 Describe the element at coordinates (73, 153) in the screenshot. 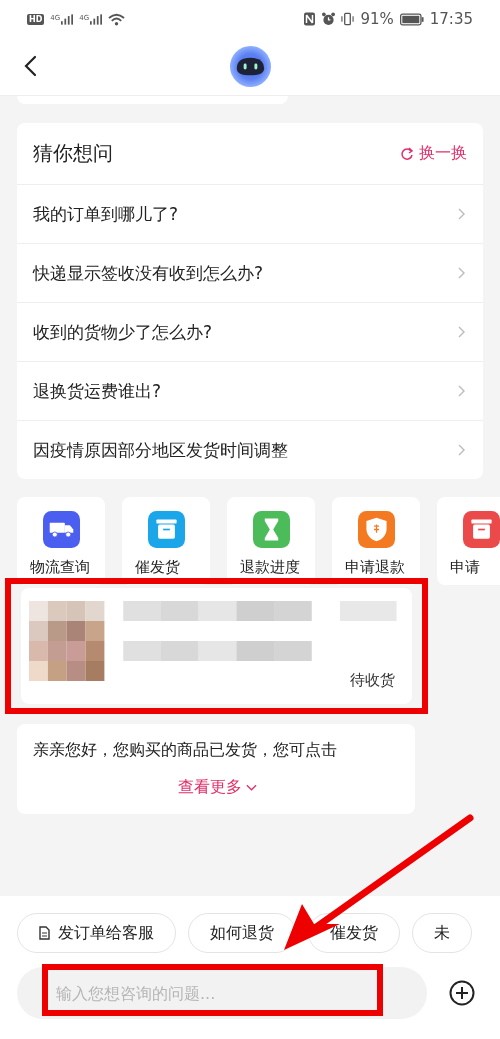

I see `card-title: 猜你想问` at that location.